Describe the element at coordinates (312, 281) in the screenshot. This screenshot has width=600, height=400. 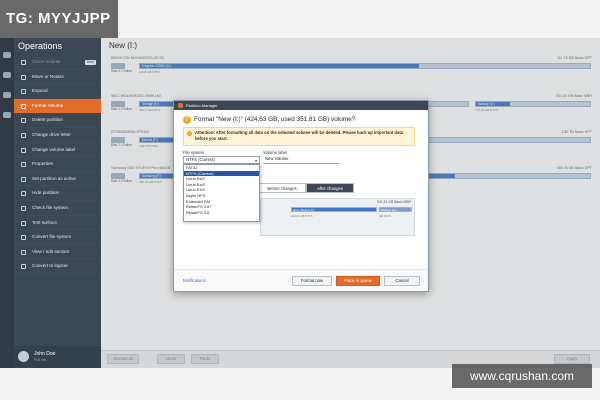
I see `format-now-button: Format now` at that location.